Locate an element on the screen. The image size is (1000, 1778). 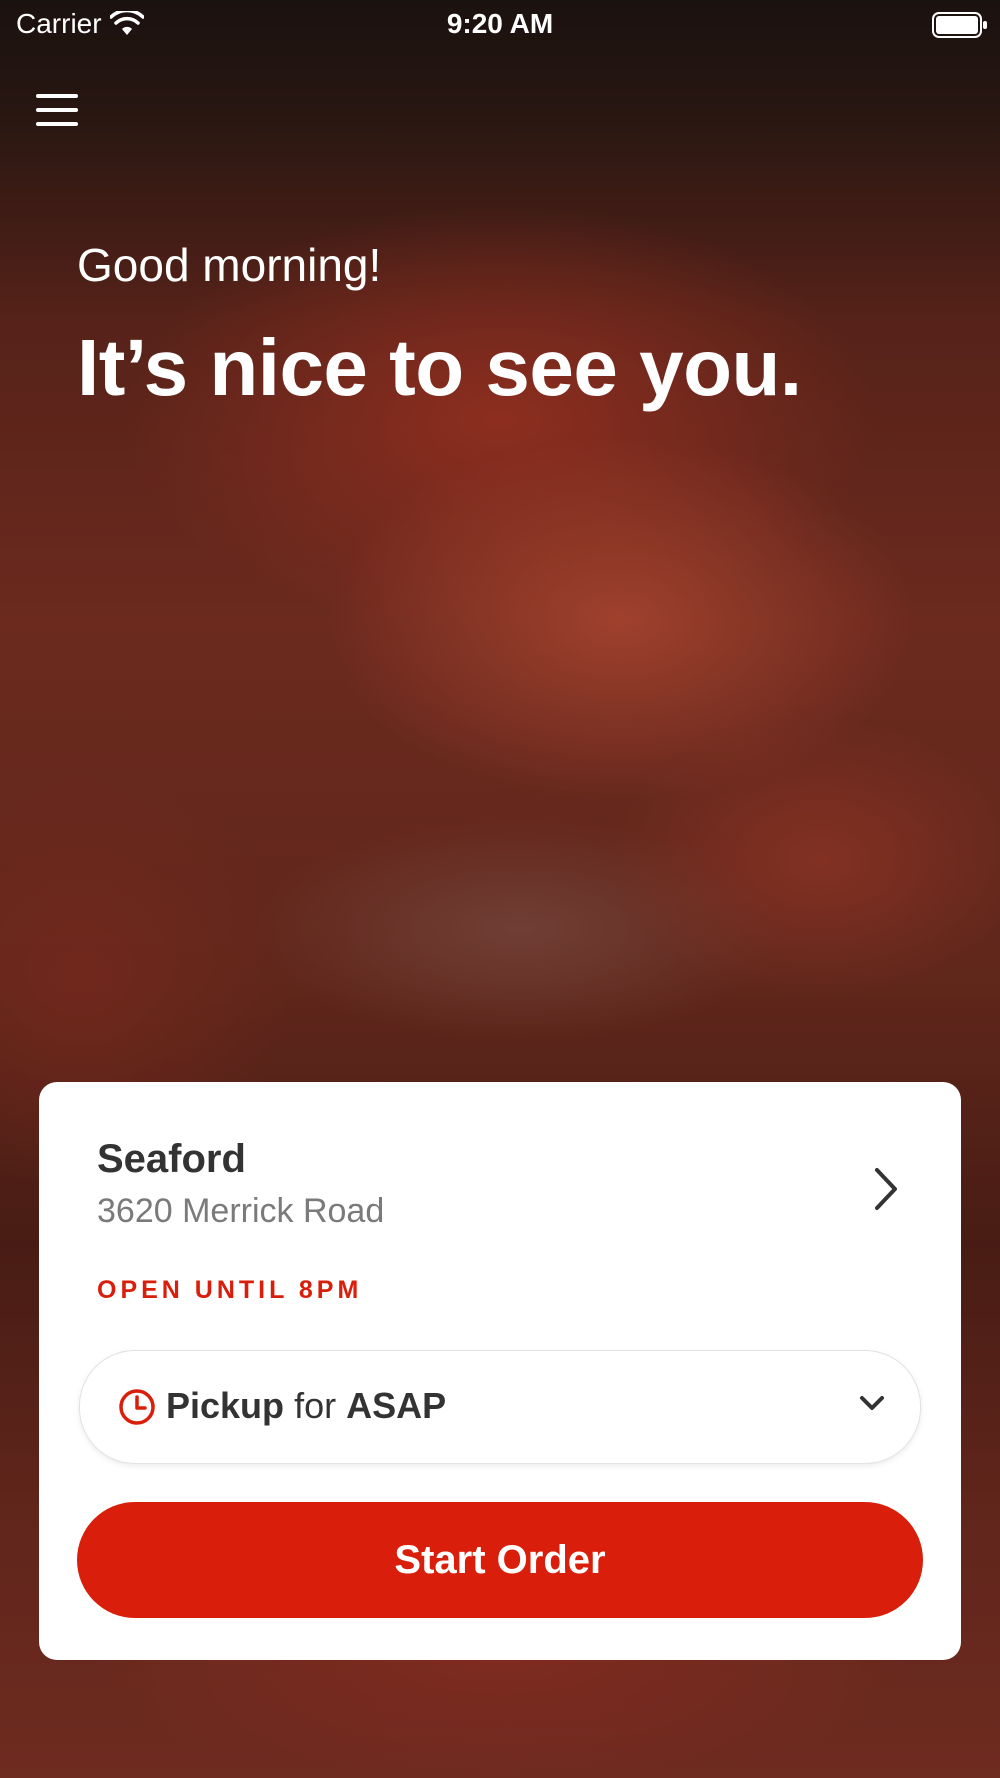
chevron-down-icon is located at coordinates (872, 1403).